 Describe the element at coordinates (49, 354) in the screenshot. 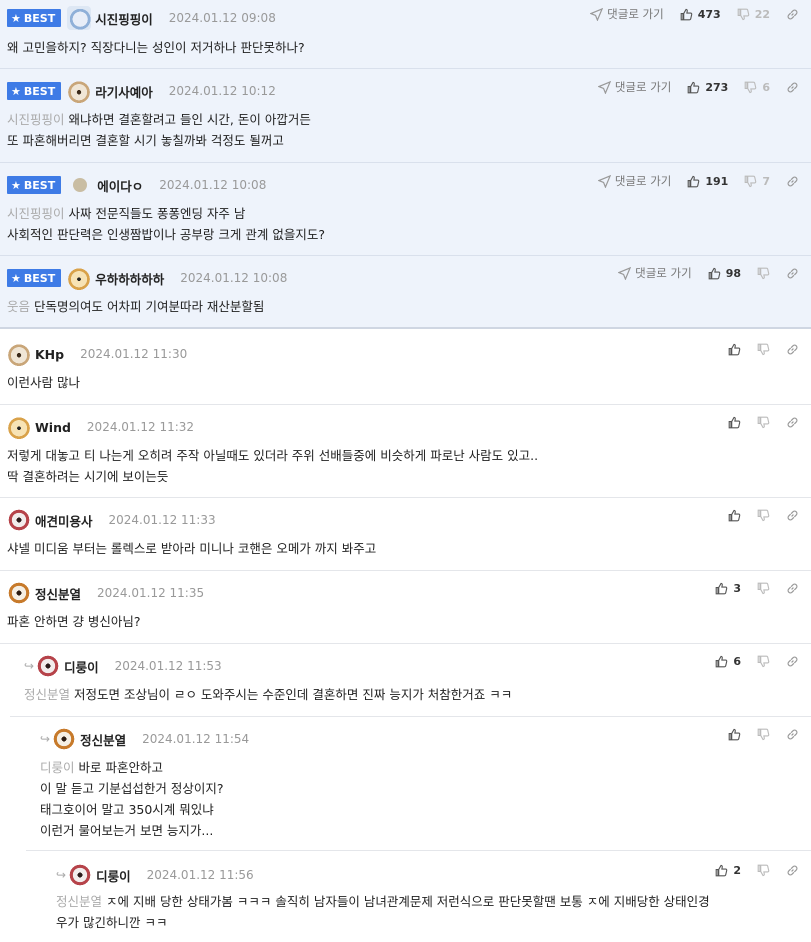

I see `comment-author: KHp` at that location.